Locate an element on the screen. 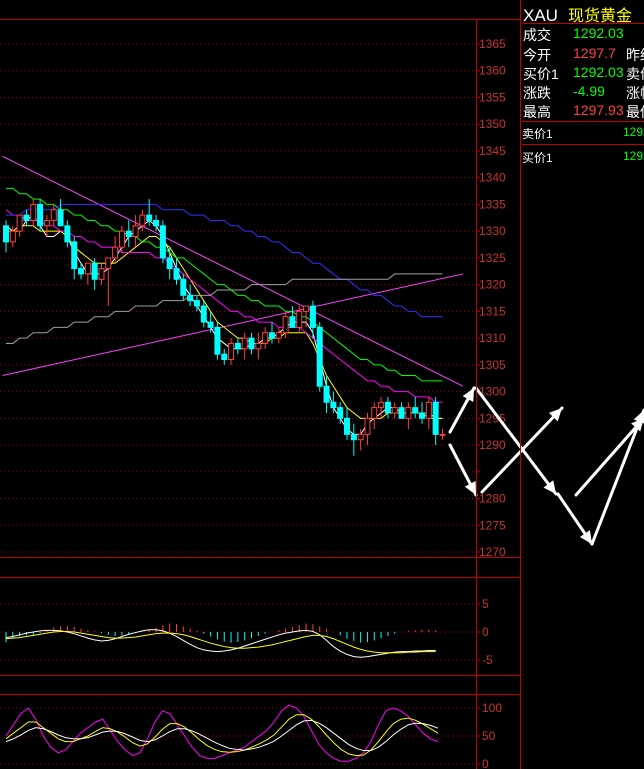  y-tick-label: 5 is located at coordinates (485, 604).